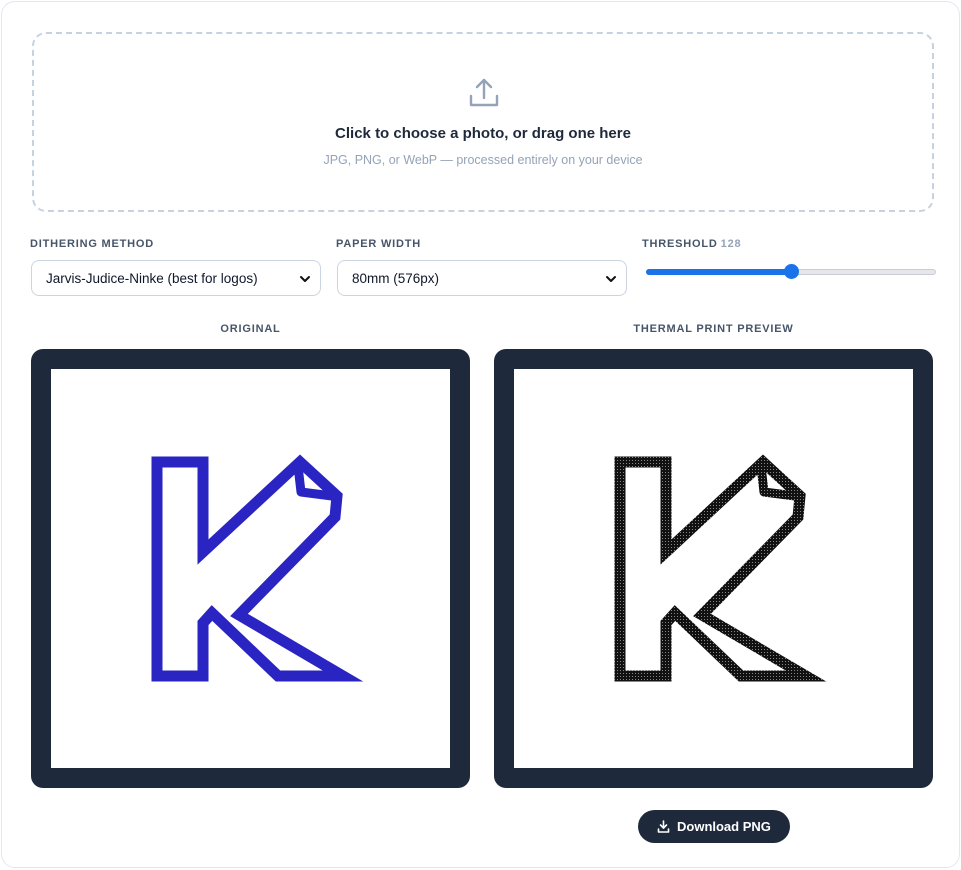  I want to click on dithering-method-select: Jarvis-Judice-Ninke (best for logos), so click(176, 278).